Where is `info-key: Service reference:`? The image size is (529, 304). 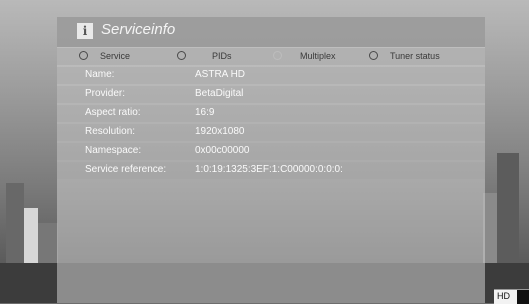
info-key: Service reference: is located at coordinates (126, 169).